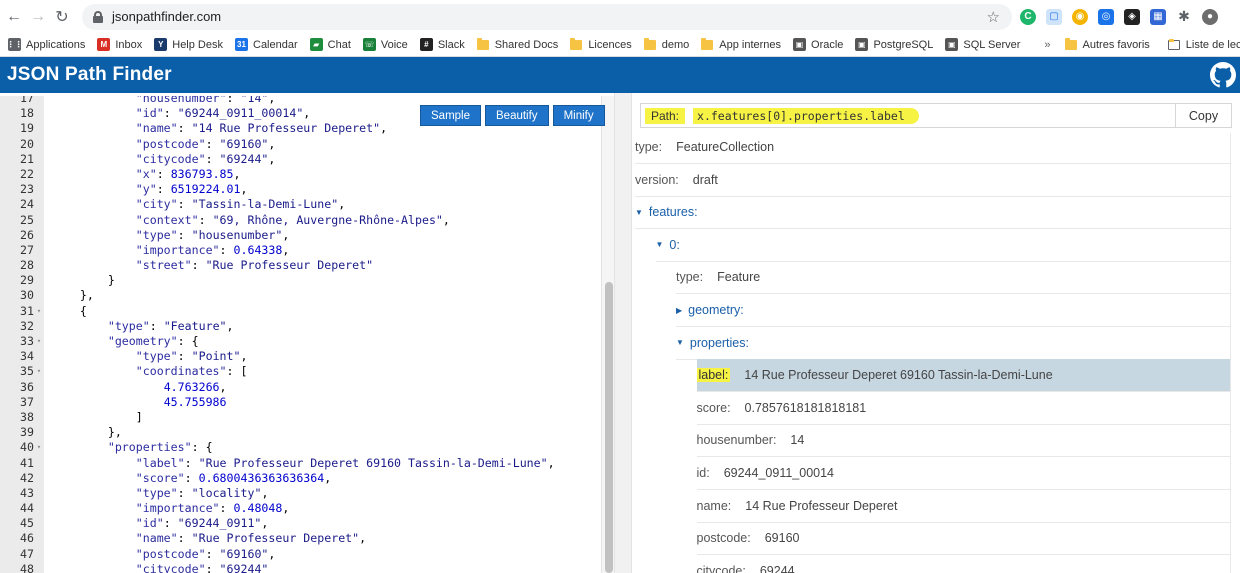 This screenshot has width=1240, height=573. Describe the element at coordinates (302, 478) in the screenshot. I see `code-line: 42 "score": 0.6800436363636364,` at that location.